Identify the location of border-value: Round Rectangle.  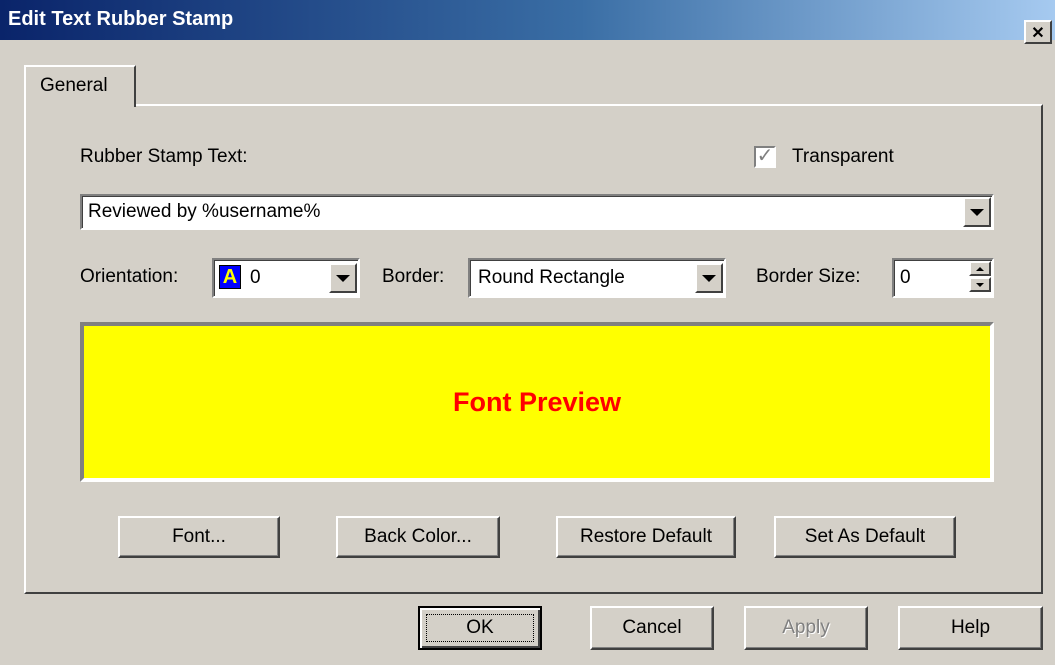
(551, 277).